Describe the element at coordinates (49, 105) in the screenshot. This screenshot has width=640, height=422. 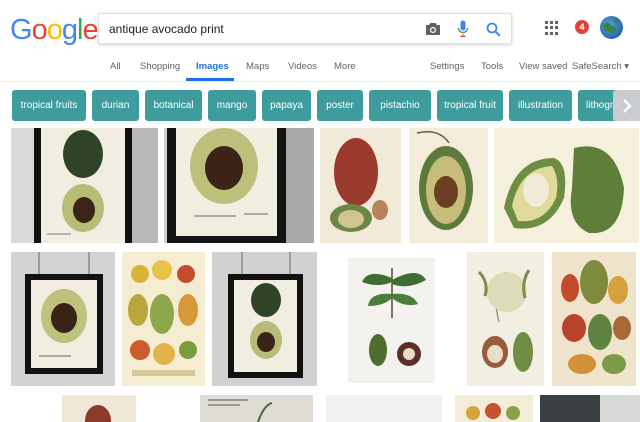
I see `chip: tropical fruits` at that location.